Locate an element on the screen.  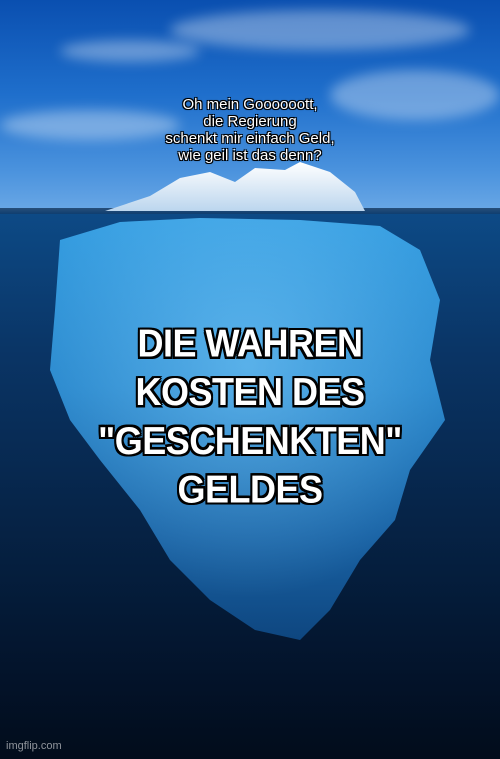
iceberg-tip is located at coordinates (235, 186).